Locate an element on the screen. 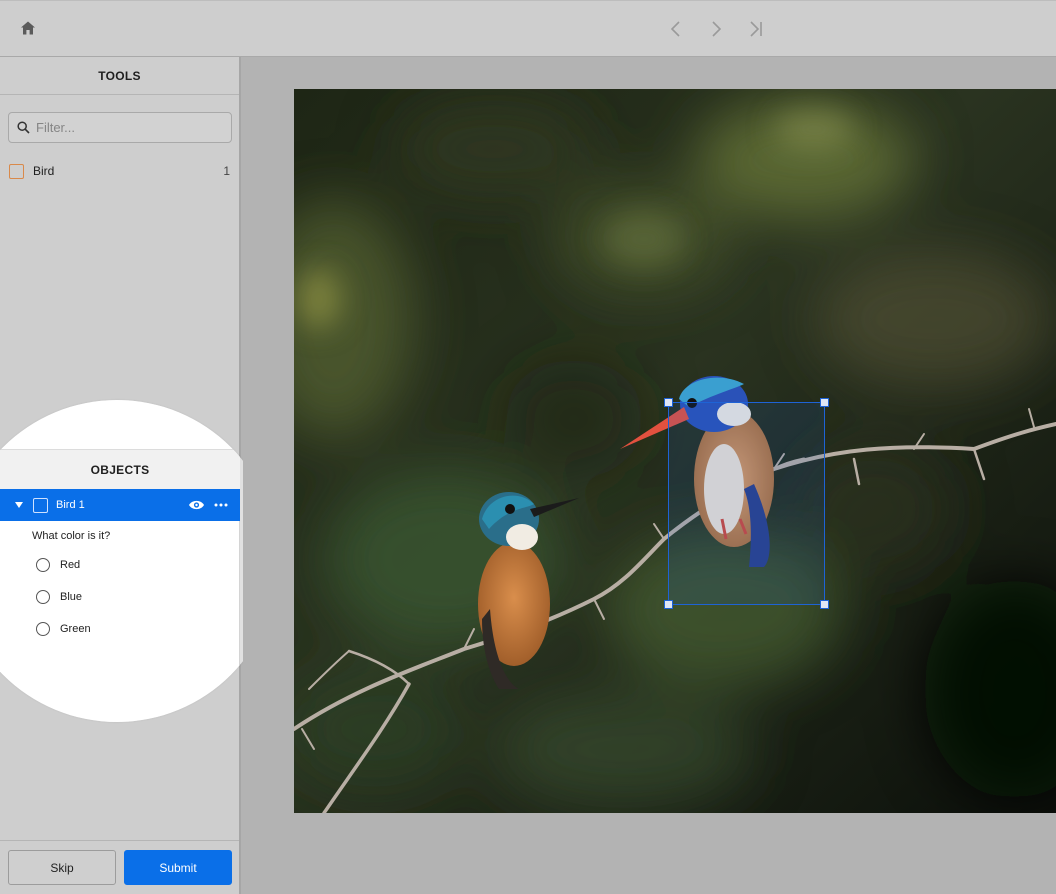  filter-field is located at coordinates (120, 127).